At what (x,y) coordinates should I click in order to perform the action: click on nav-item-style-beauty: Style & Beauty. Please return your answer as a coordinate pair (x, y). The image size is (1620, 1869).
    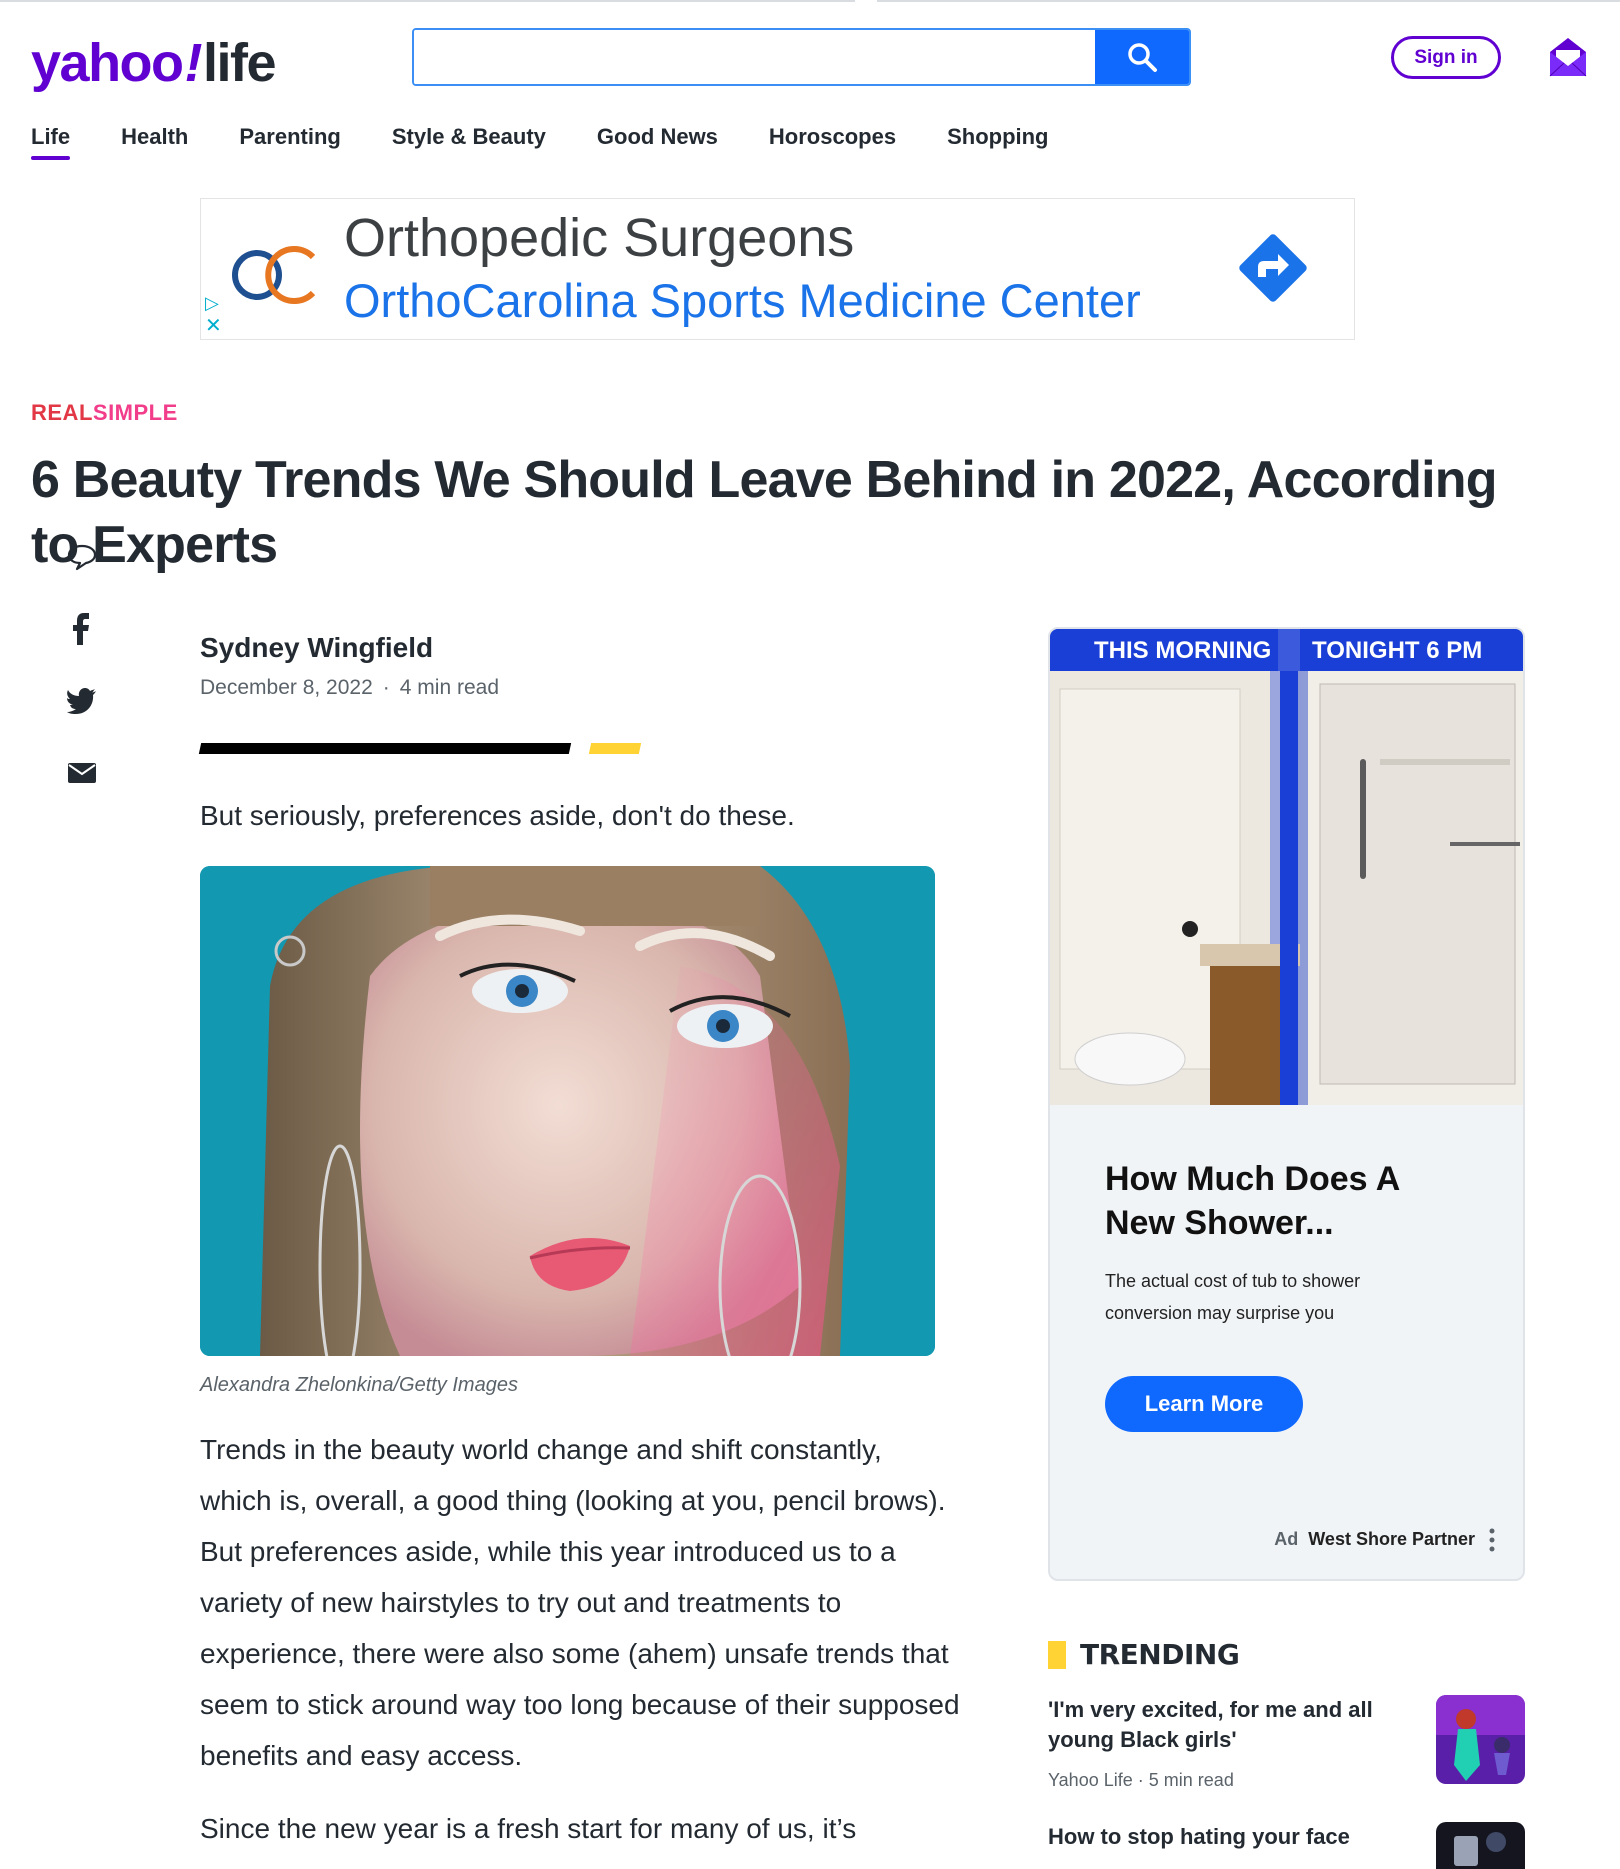
    Looking at the image, I should click on (469, 142).